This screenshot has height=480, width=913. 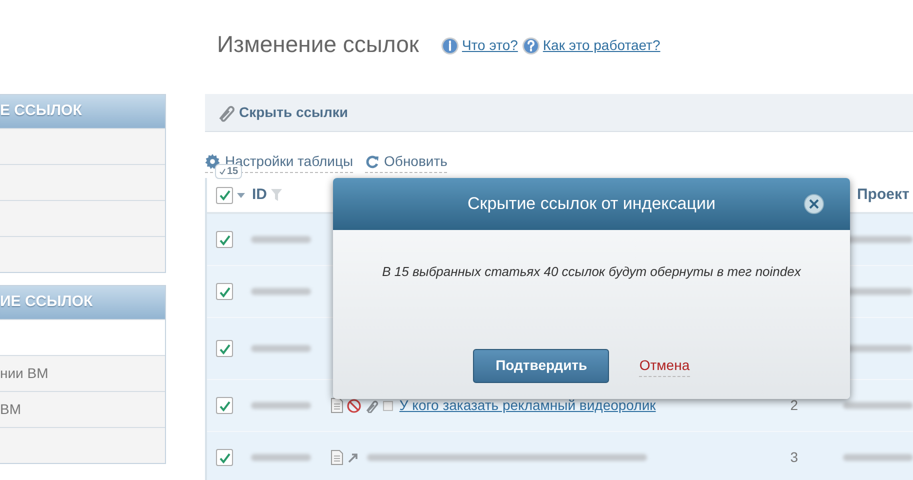 What do you see at coordinates (794, 404) in the screenshot?
I see `count-text: 2` at bounding box center [794, 404].